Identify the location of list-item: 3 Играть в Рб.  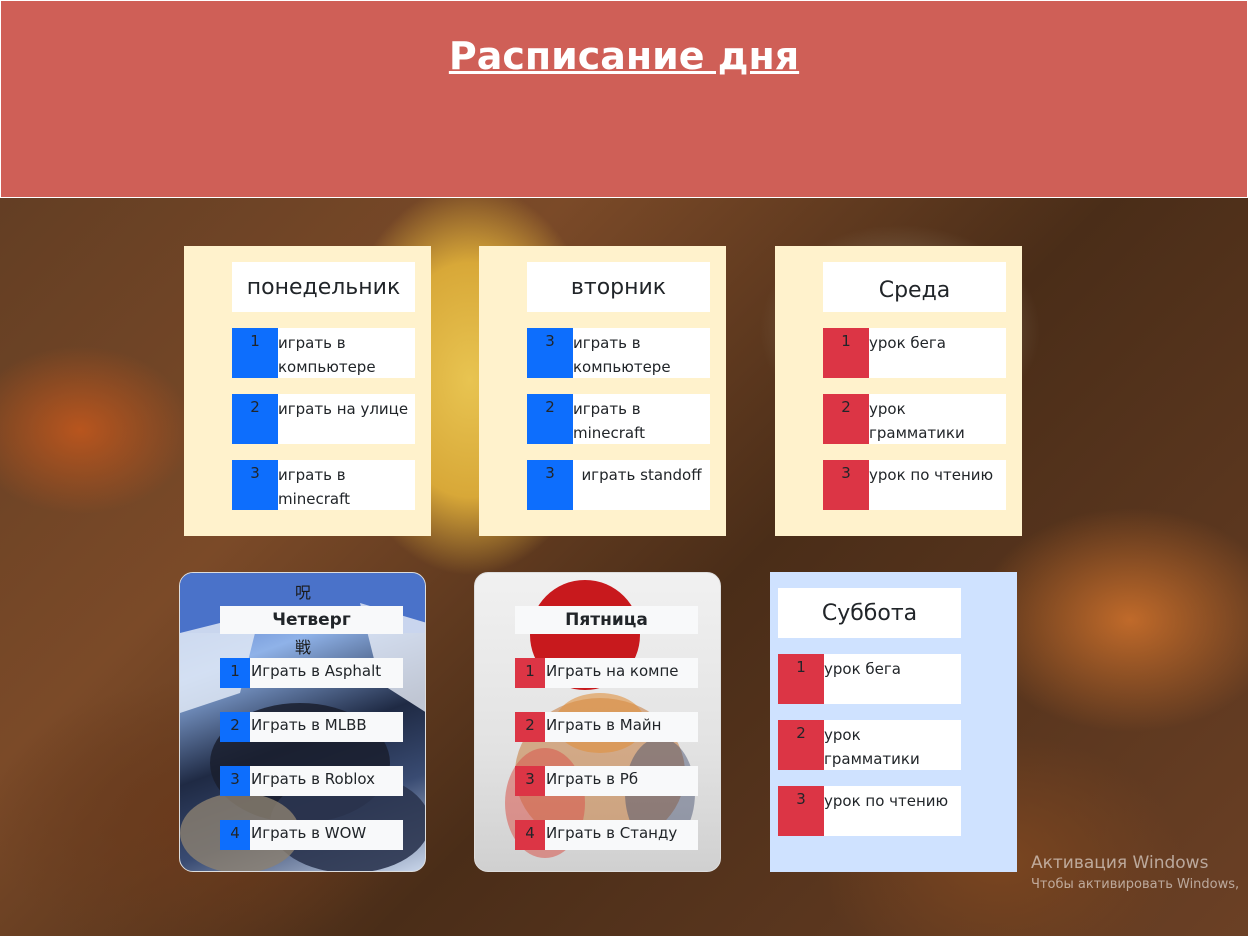
(606, 781).